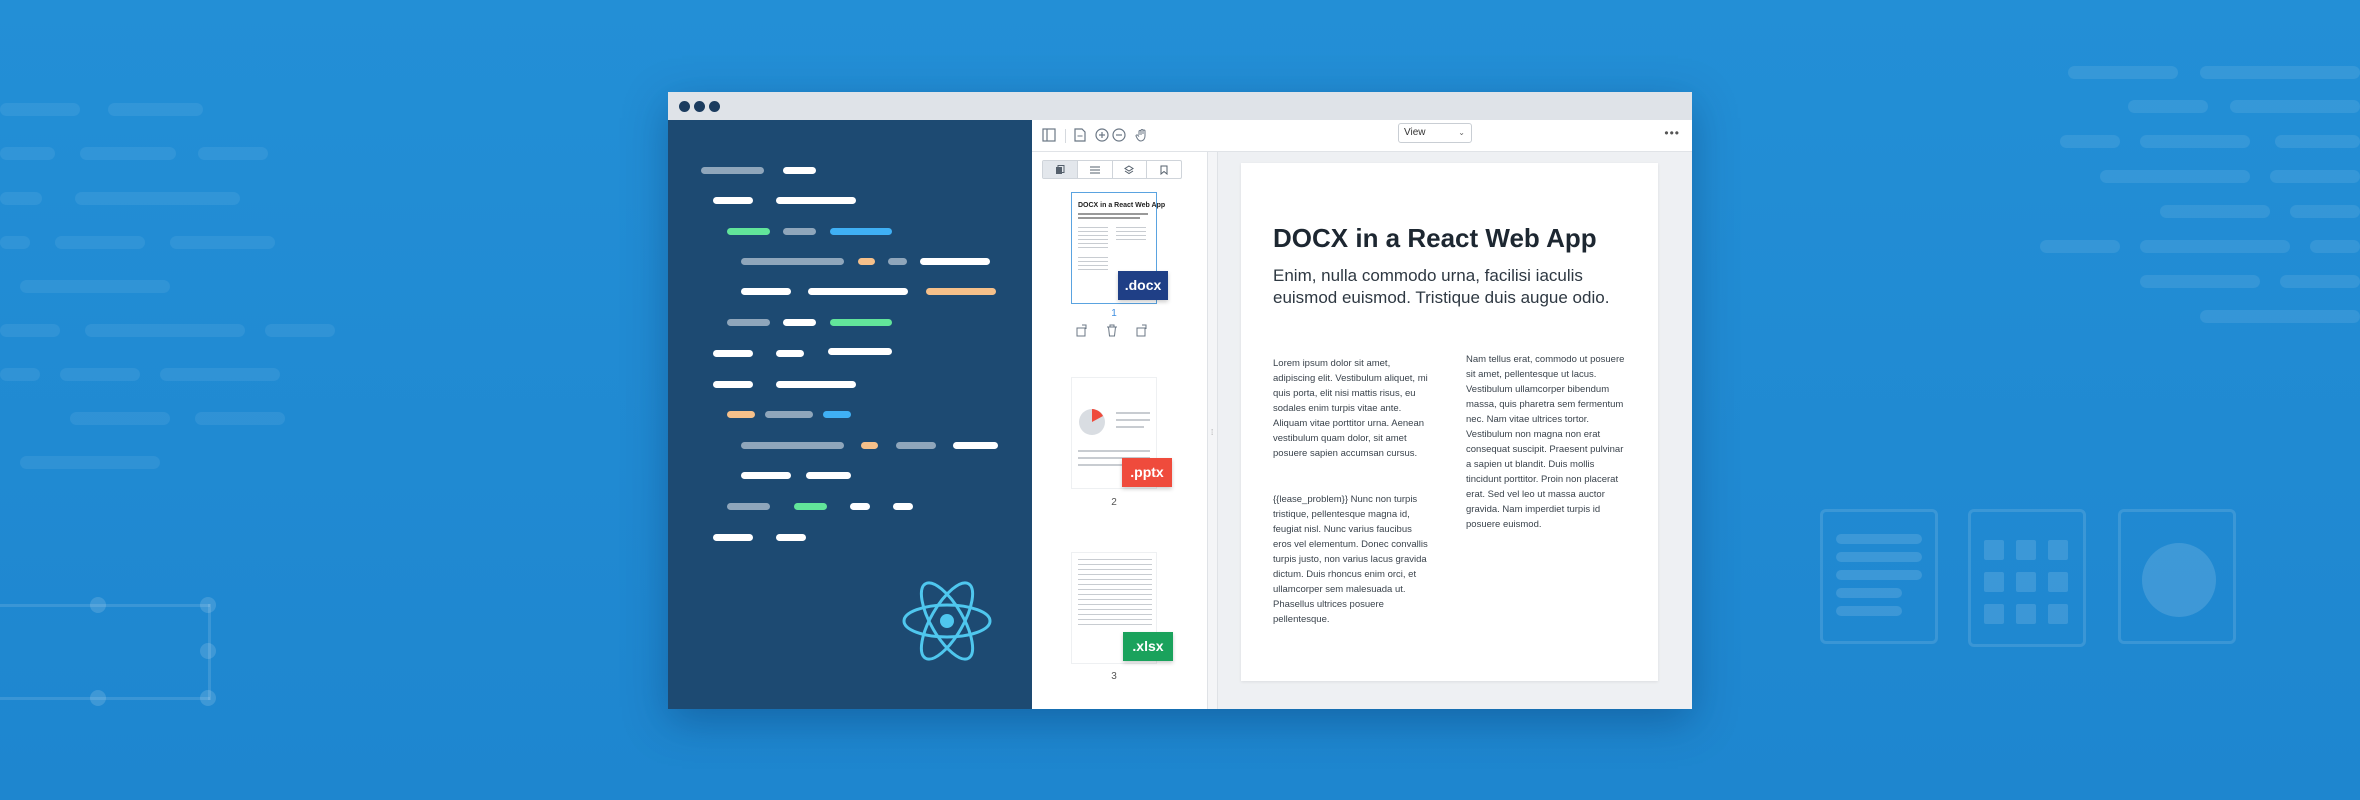 This screenshot has height=800, width=2360. What do you see at coordinates (1114, 313) in the screenshot?
I see `page-number-1: 1` at bounding box center [1114, 313].